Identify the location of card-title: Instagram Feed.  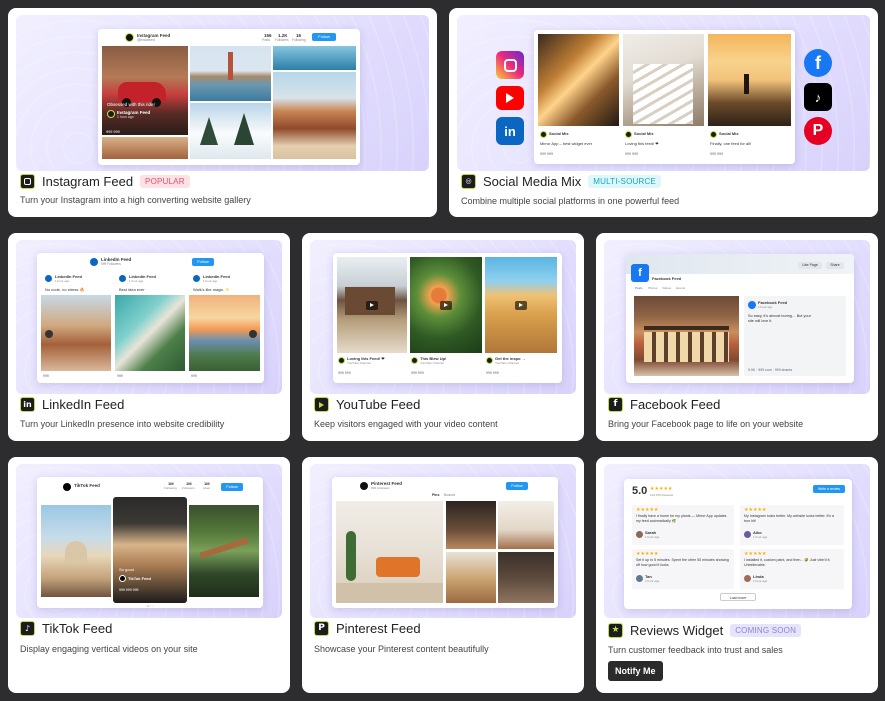
(88, 181).